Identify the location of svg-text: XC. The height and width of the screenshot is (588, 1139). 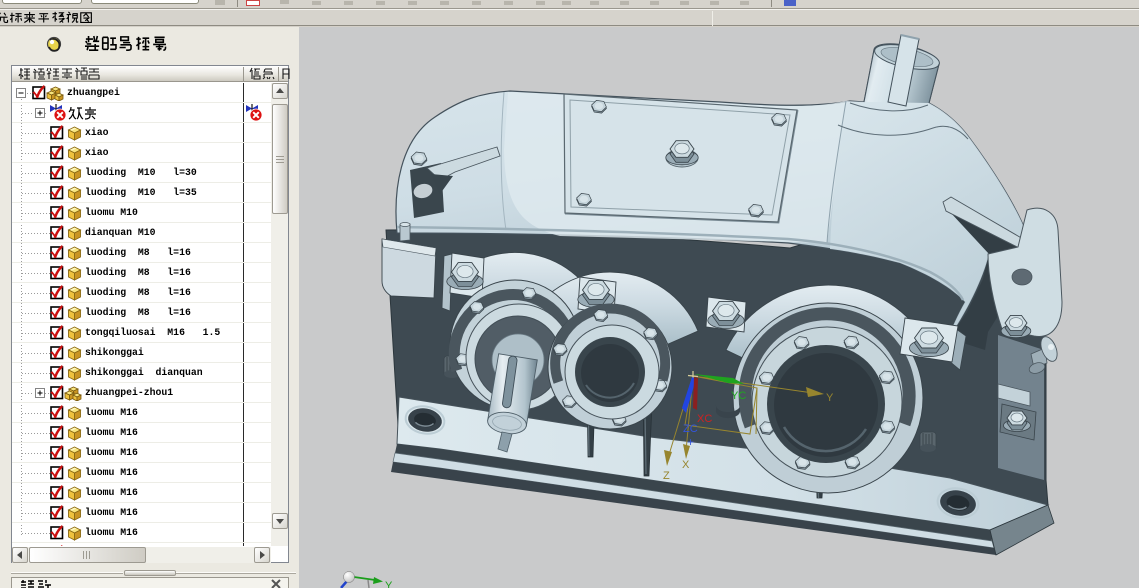
(704, 419).